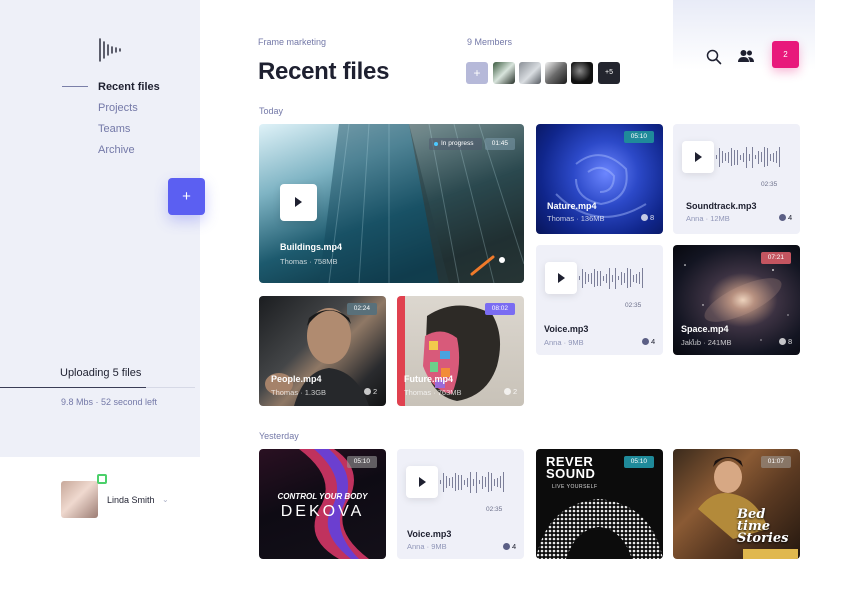 Image resolution: width=861 pixels, height=600 pixels. I want to click on breadcrumb: Frame marketing, so click(292, 42).